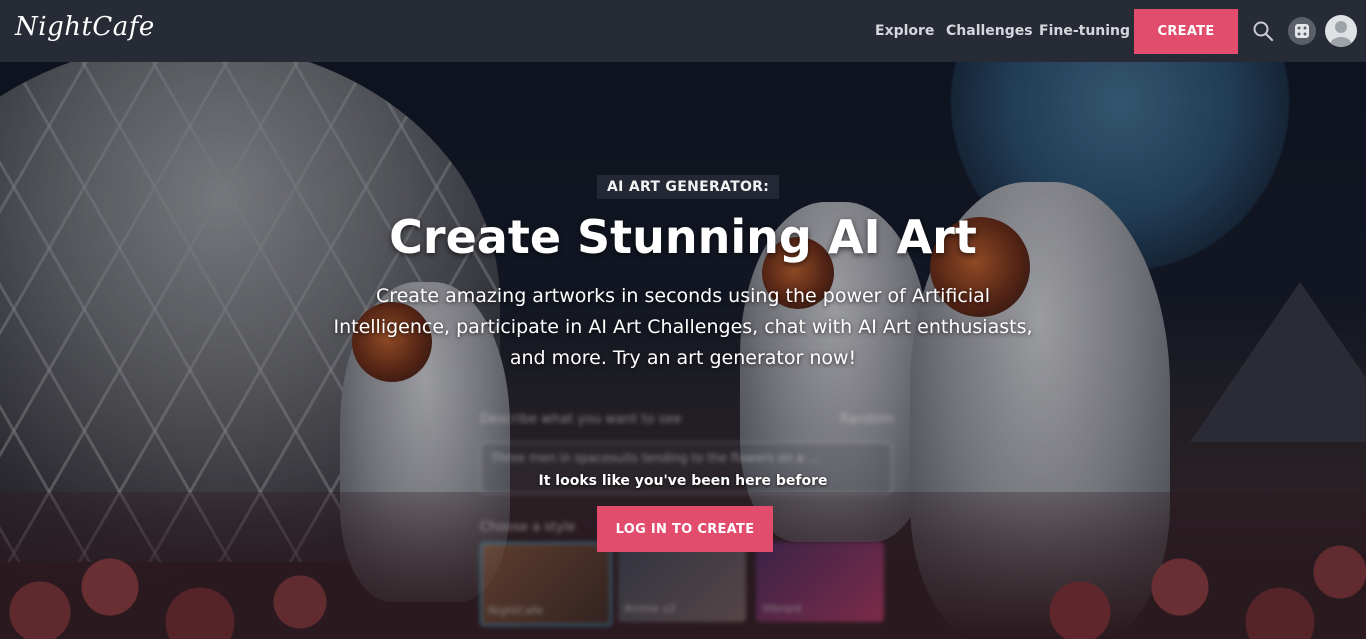  Describe the element at coordinates (867, 419) in the screenshot. I see `random-label: Random` at that location.